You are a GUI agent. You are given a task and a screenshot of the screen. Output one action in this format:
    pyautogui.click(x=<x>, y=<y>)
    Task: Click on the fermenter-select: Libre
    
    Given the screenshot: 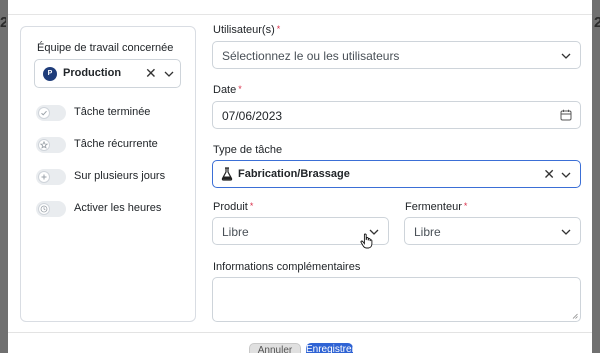 What is the action you would take?
    pyautogui.click(x=492, y=231)
    